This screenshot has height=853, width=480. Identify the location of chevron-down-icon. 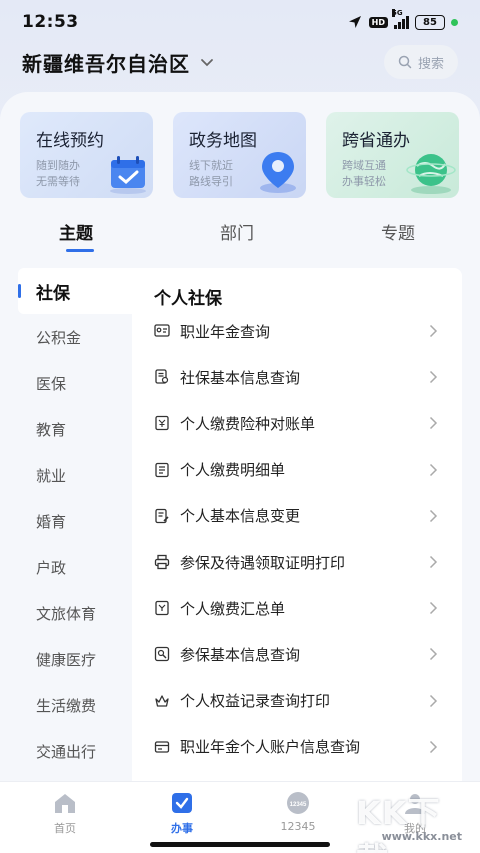
(207, 62).